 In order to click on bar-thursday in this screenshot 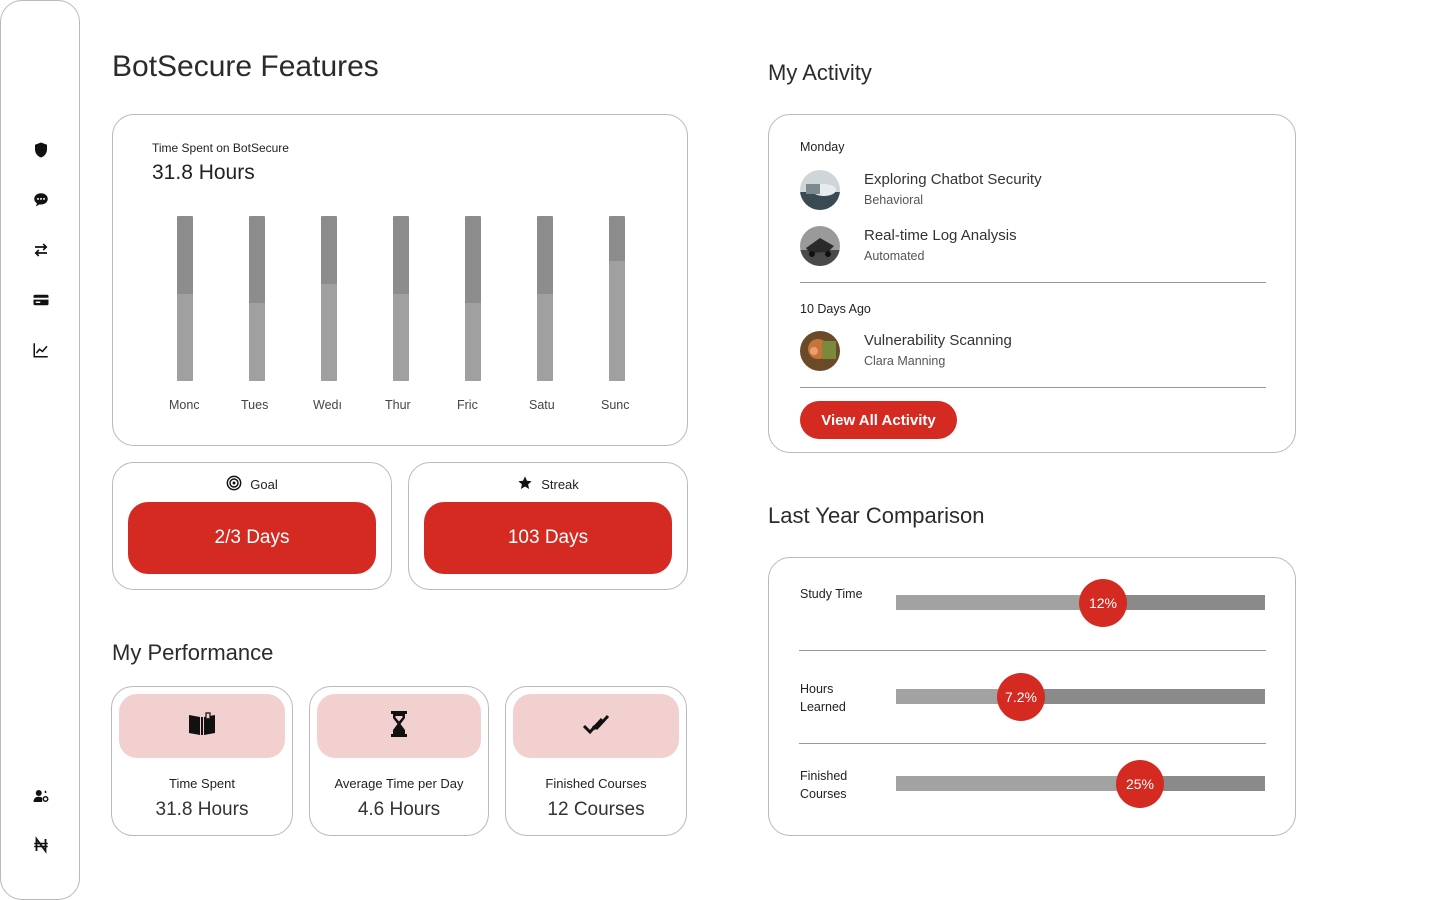, I will do `click(401, 298)`.